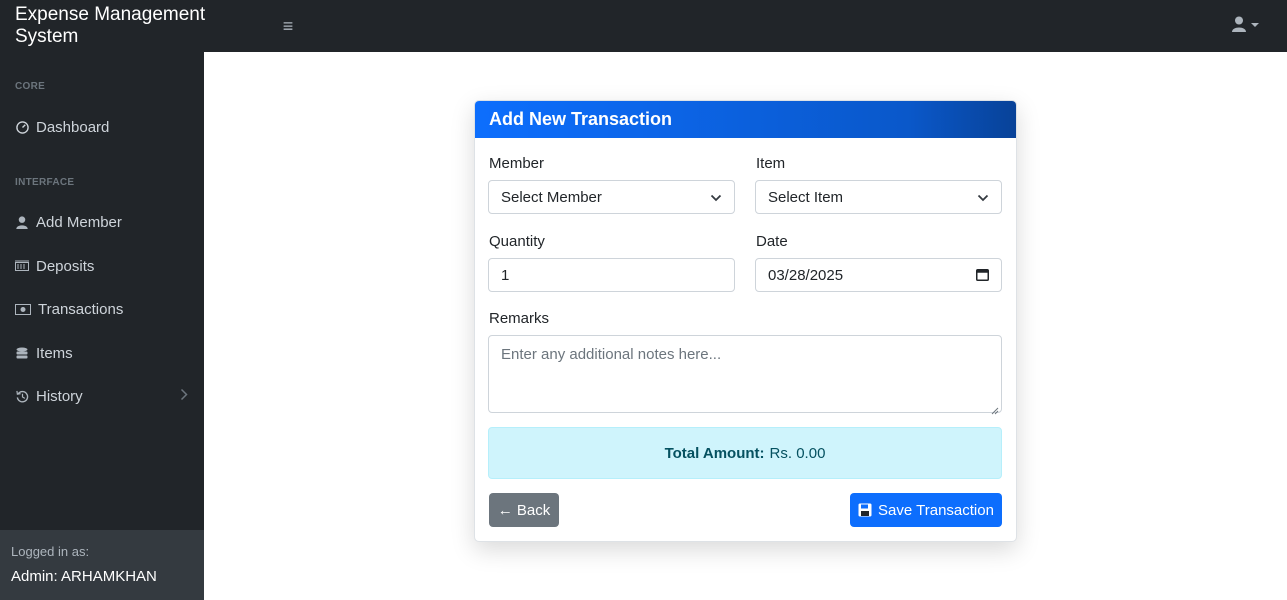 The height and width of the screenshot is (600, 1287). What do you see at coordinates (995, 408) in the screenshot?
I see `resize-handle-icon` at bounding box center [995, 408].